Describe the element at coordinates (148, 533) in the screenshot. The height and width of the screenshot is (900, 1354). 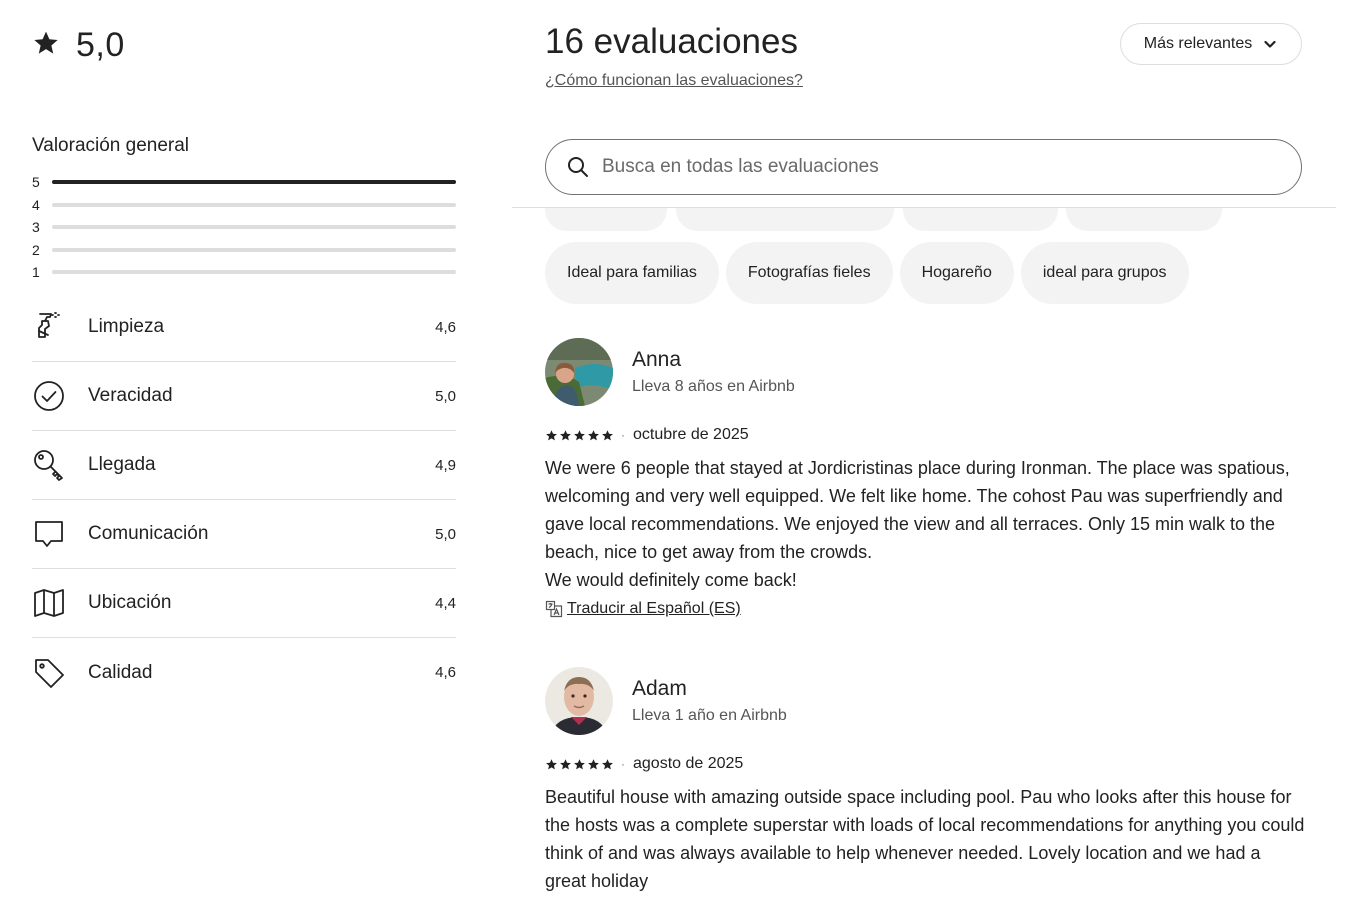
I see `category-label: Comunicación` at that location.